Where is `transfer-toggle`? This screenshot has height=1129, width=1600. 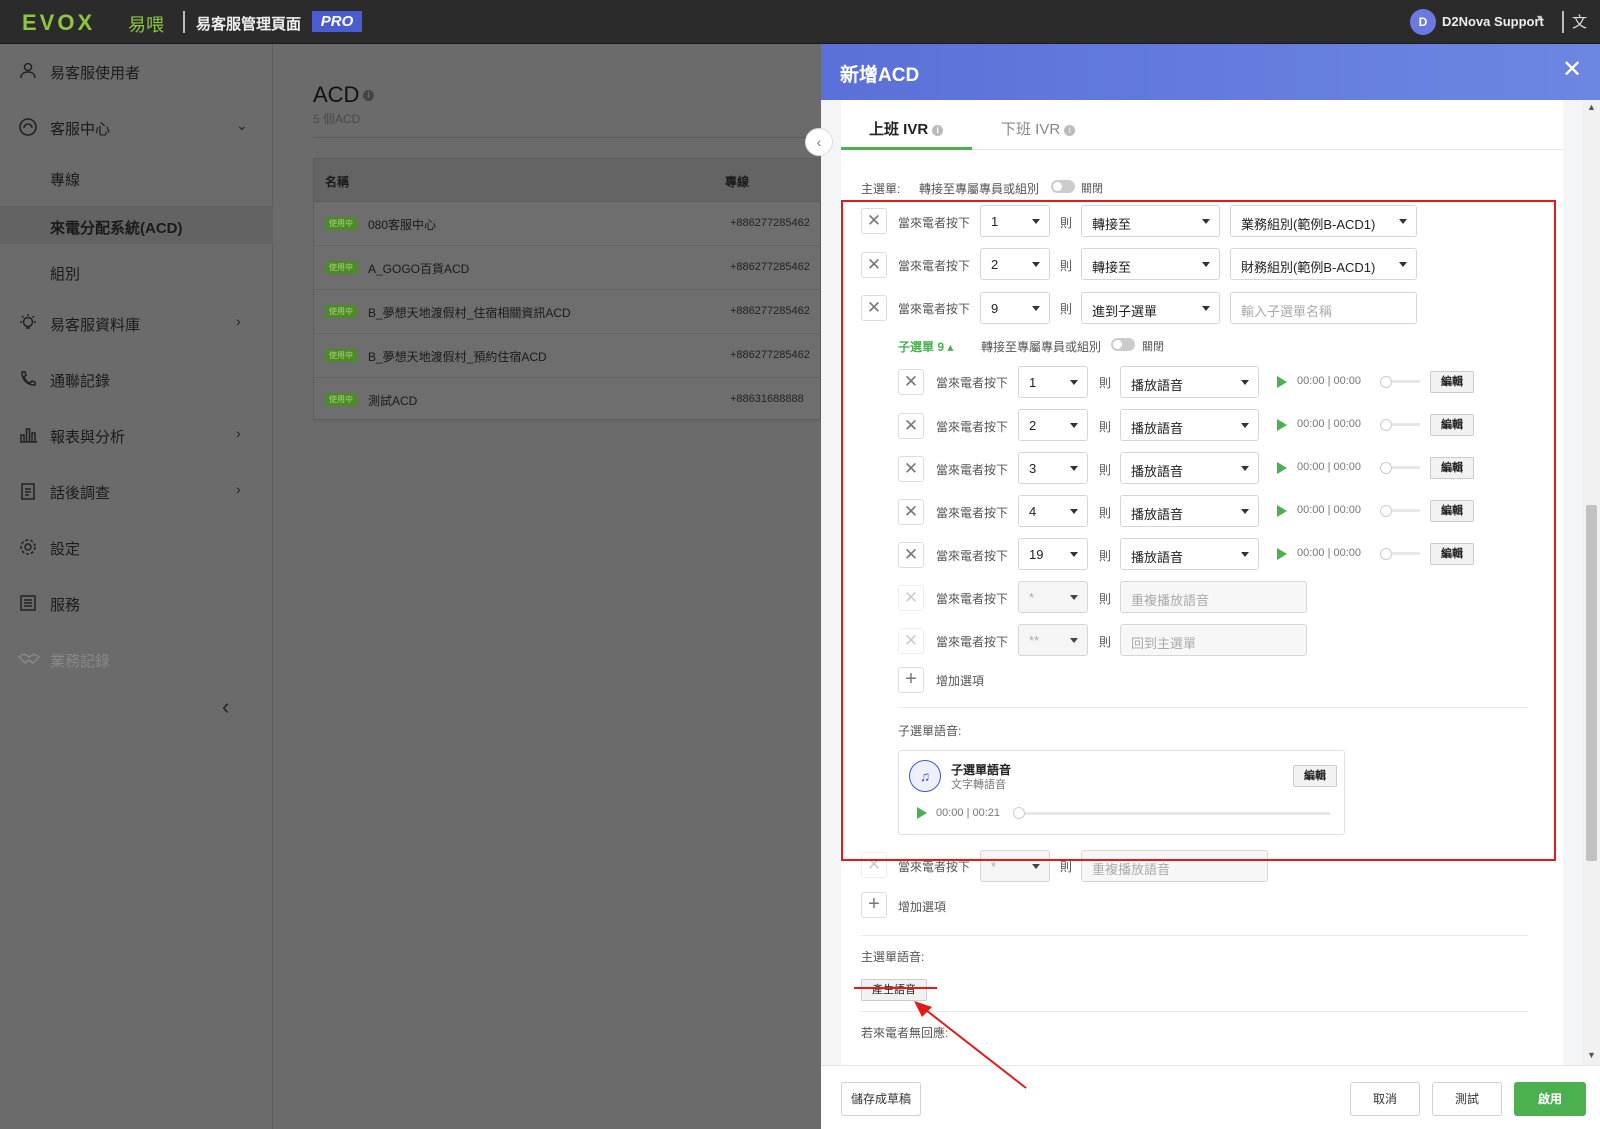 transfer-toggle is located at coordinates (1063, 186).